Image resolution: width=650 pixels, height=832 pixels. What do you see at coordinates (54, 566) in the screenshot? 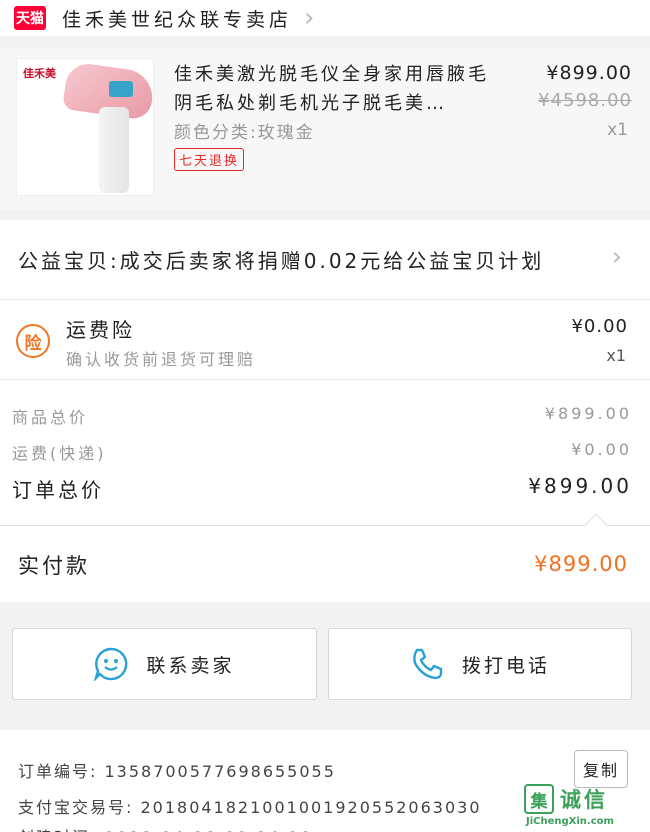
I see `amount-paid-label: 实付款` at bounding box center [54, 566].